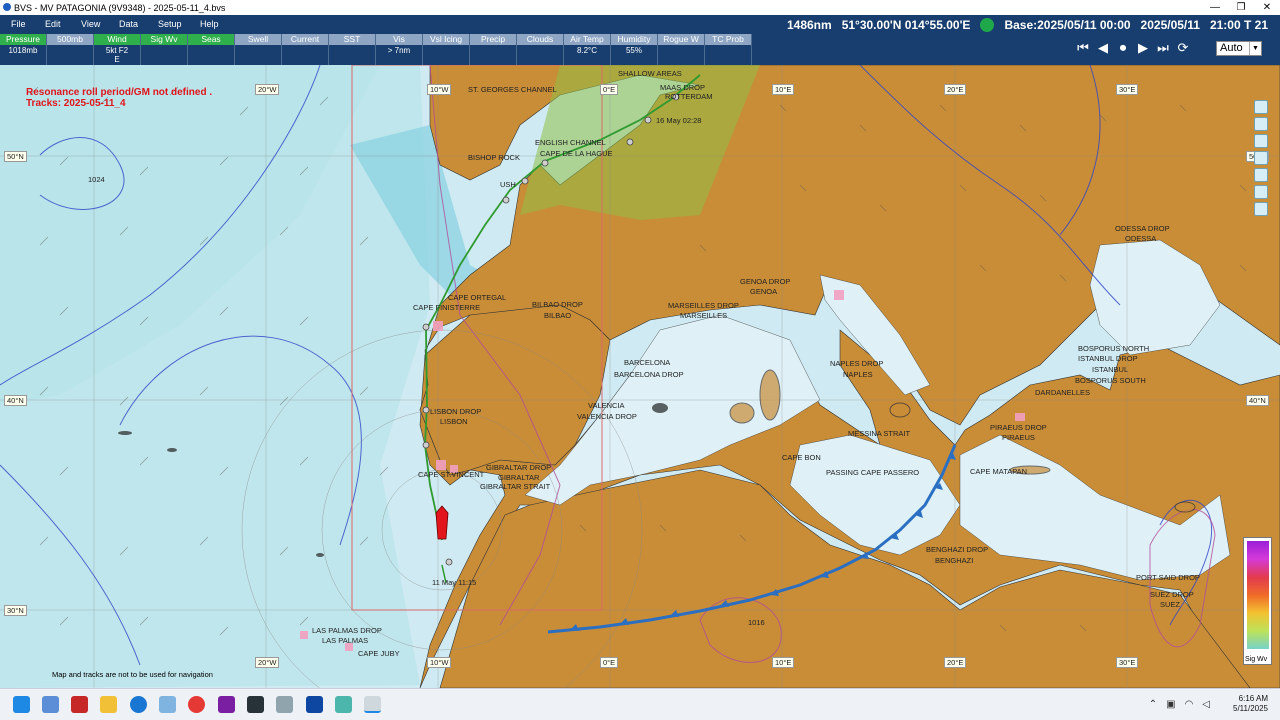  Describe the element at coordinates (21, 704) in the screenshot. I see `start-icon` at that location.